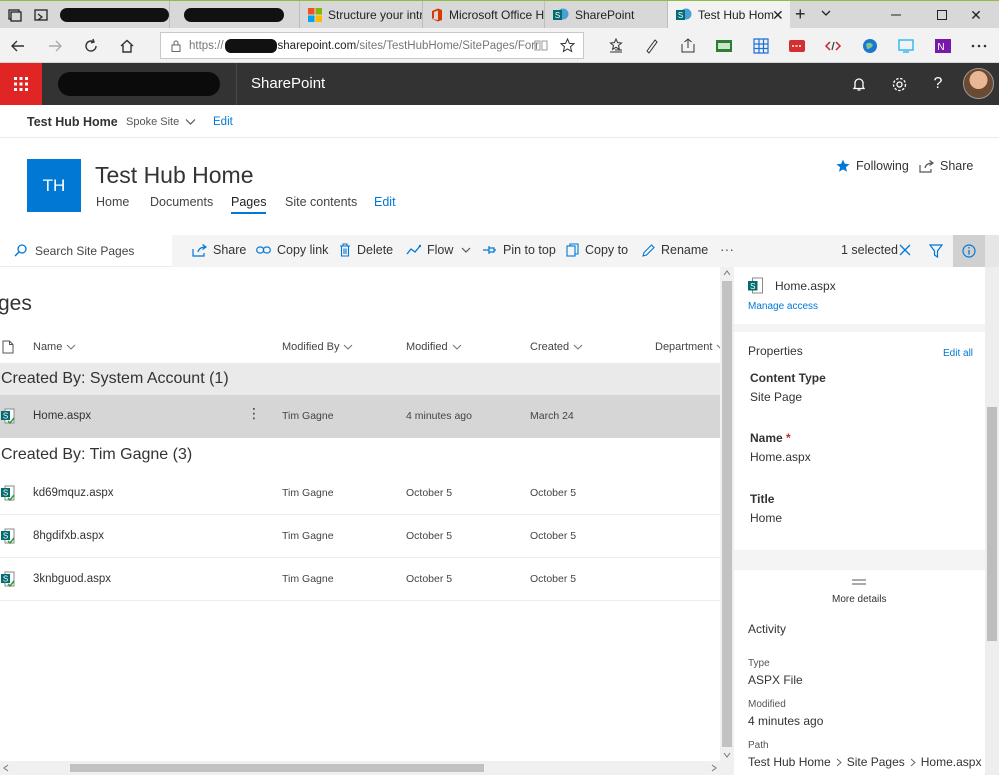 Image resolution: width=999 pixels, height=775 pixels. Describe the element at coordinates (249, 204) in the screenshot. I see `site-nav-pages: Pages` at that location.